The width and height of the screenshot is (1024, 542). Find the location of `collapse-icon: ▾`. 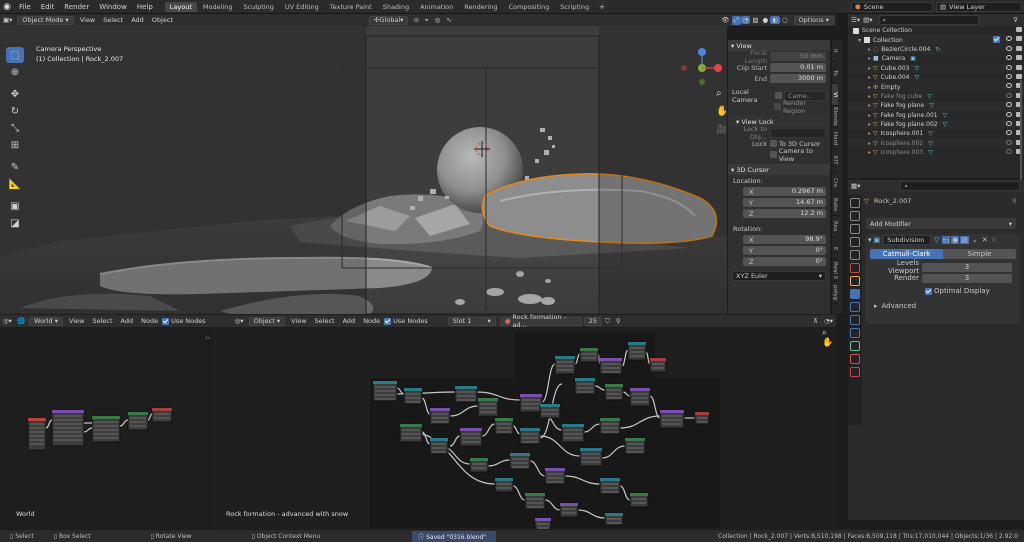

collapse-icon: ▾ is located at coordinates (870, 240).